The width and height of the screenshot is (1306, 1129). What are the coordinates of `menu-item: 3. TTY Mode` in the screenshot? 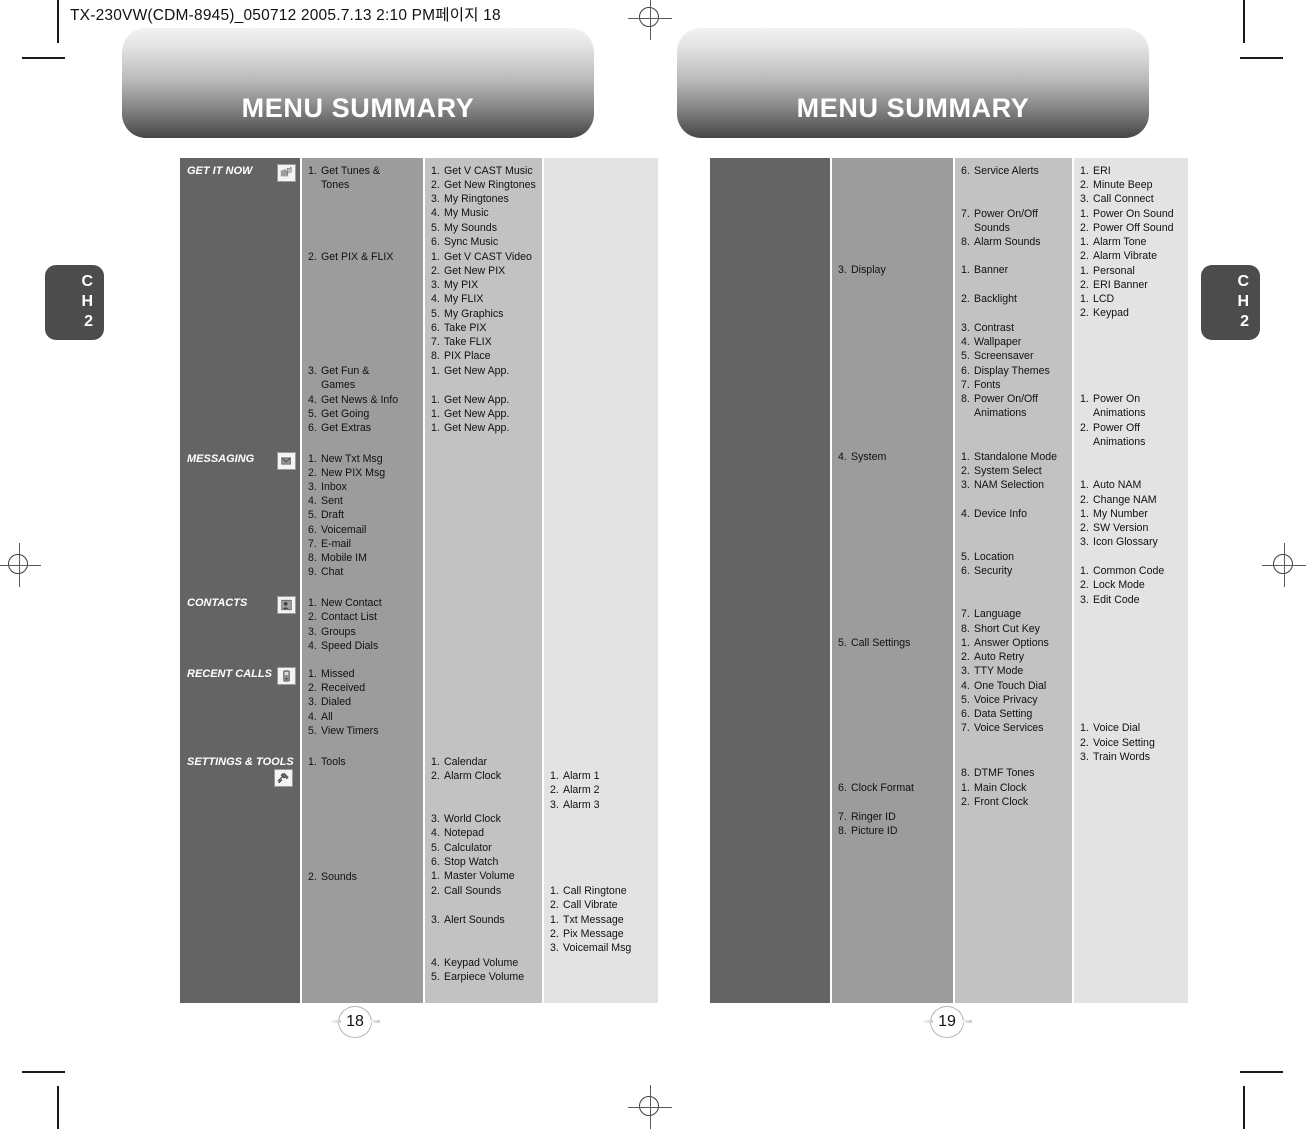 It's located at (1014, 671).